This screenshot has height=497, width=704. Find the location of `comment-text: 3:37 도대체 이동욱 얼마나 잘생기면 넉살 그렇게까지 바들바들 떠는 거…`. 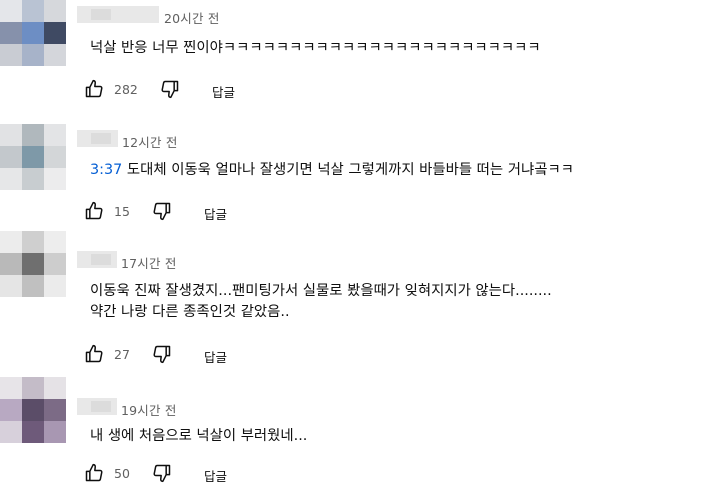

comment-text: 3:37 도대체 이동욱 얼마나 잘생기면 넉살 그렇게까지 바들바들 떠는 거… is located at coordinates (332, 170).